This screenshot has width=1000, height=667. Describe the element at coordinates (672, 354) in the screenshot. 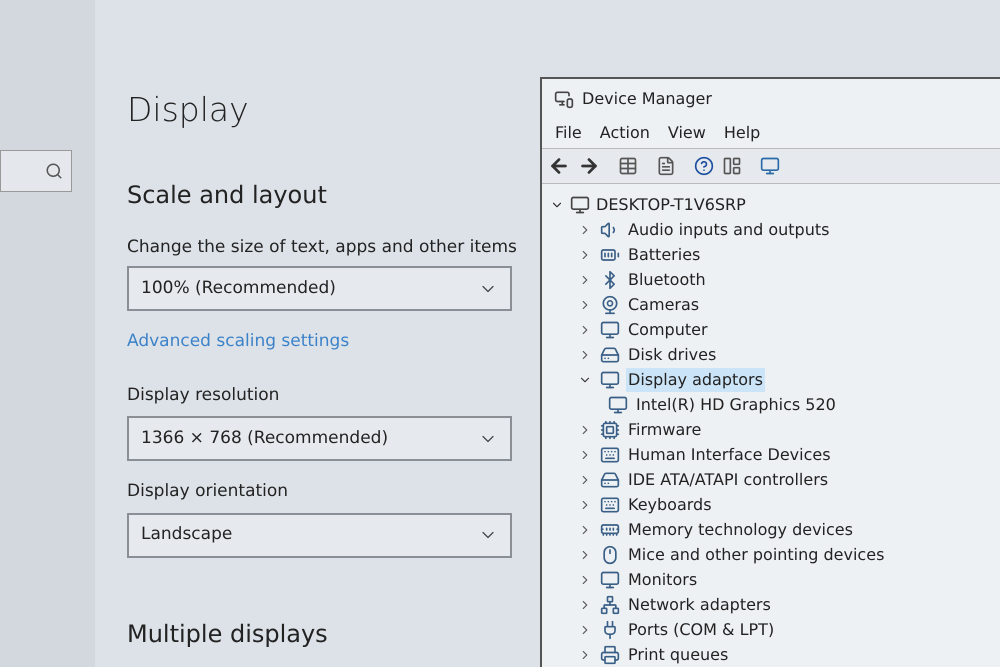

I see `tree-item: Disk drives` at that location.